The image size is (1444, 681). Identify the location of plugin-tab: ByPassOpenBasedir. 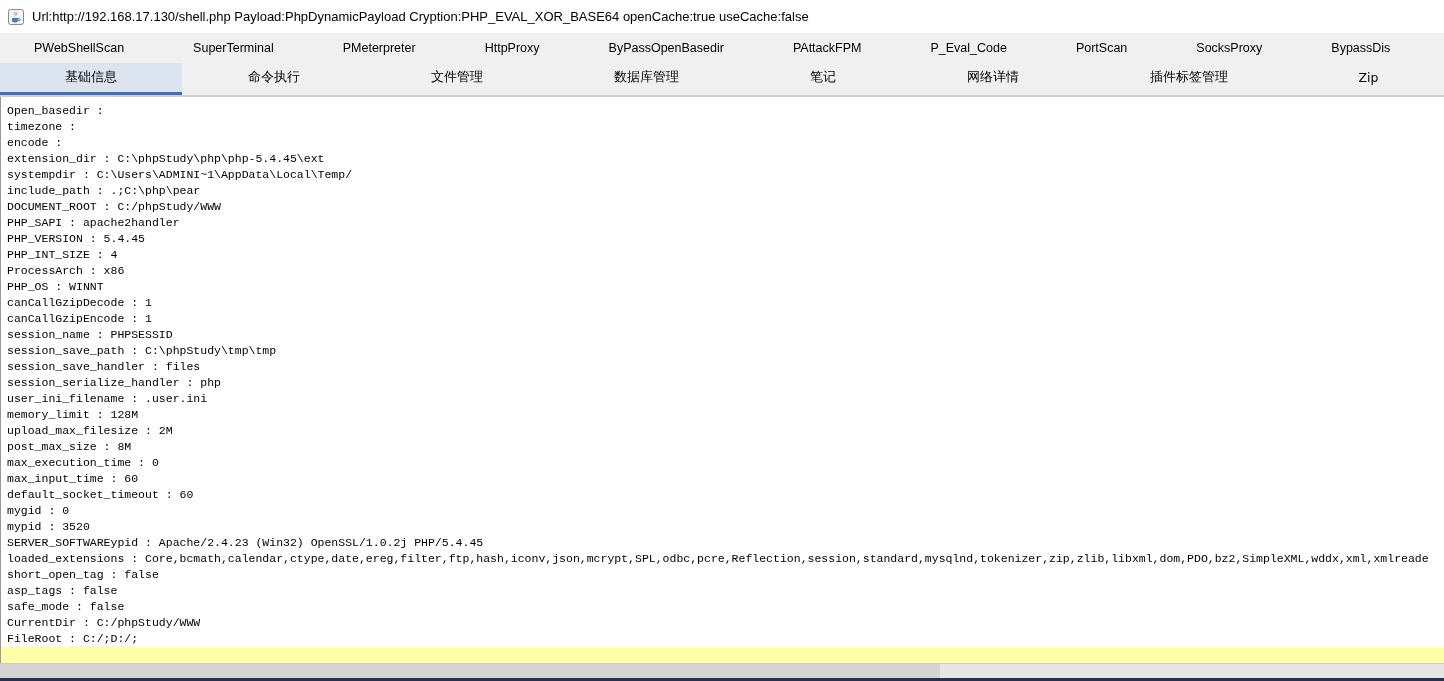
(666, 48).